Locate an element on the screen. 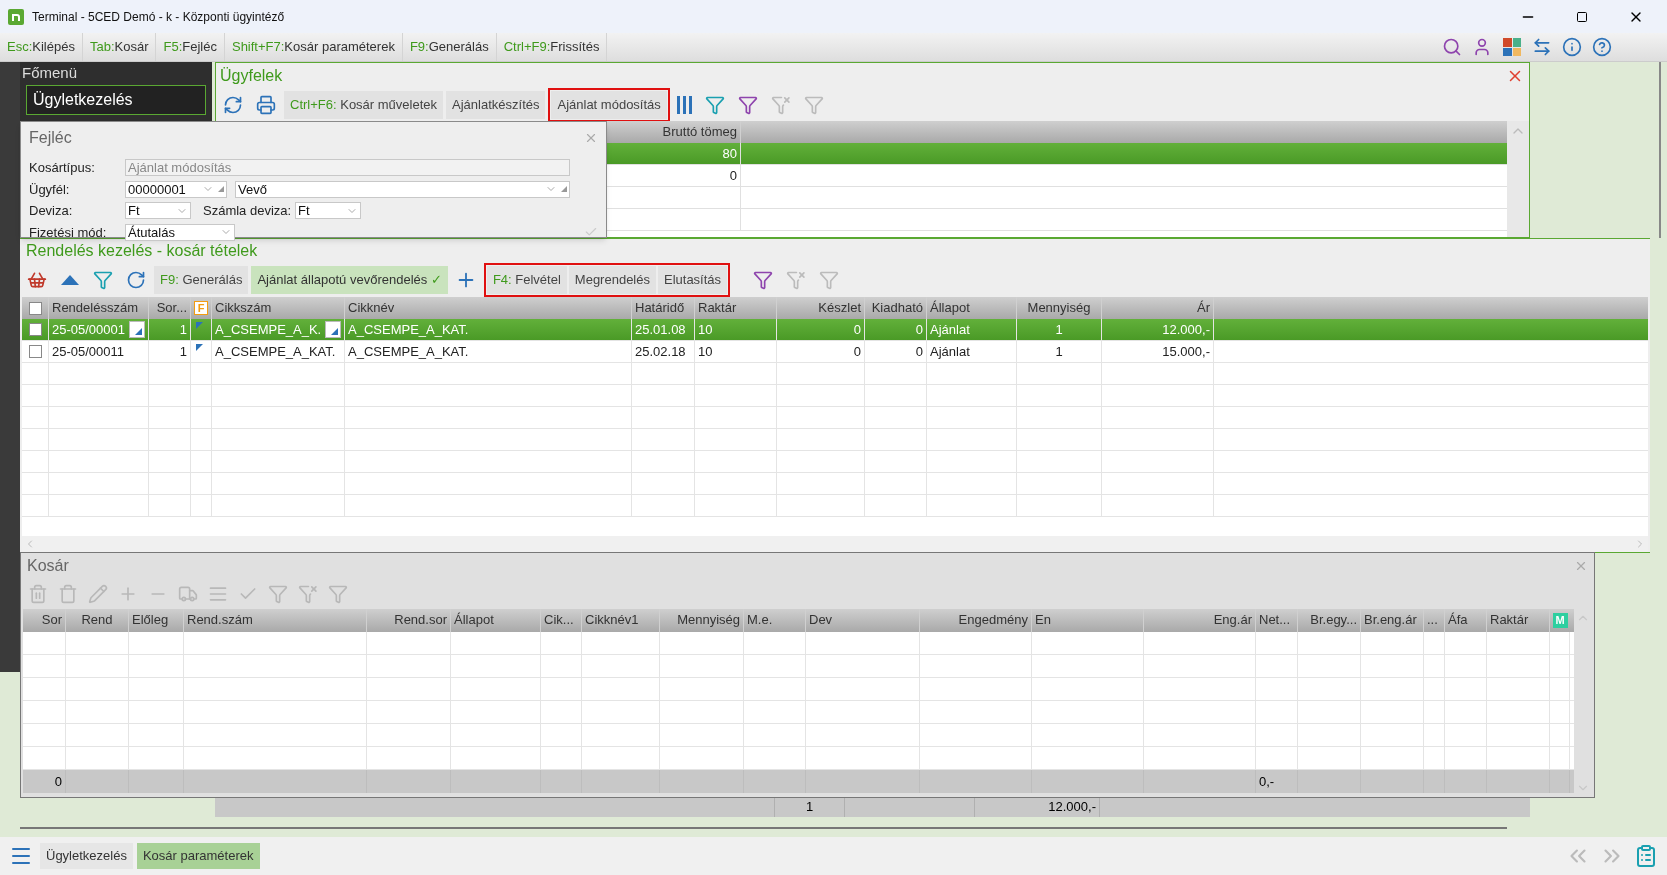 The image size is (1667, 875). table-cell: 80 is located at coordinates (729, 153).